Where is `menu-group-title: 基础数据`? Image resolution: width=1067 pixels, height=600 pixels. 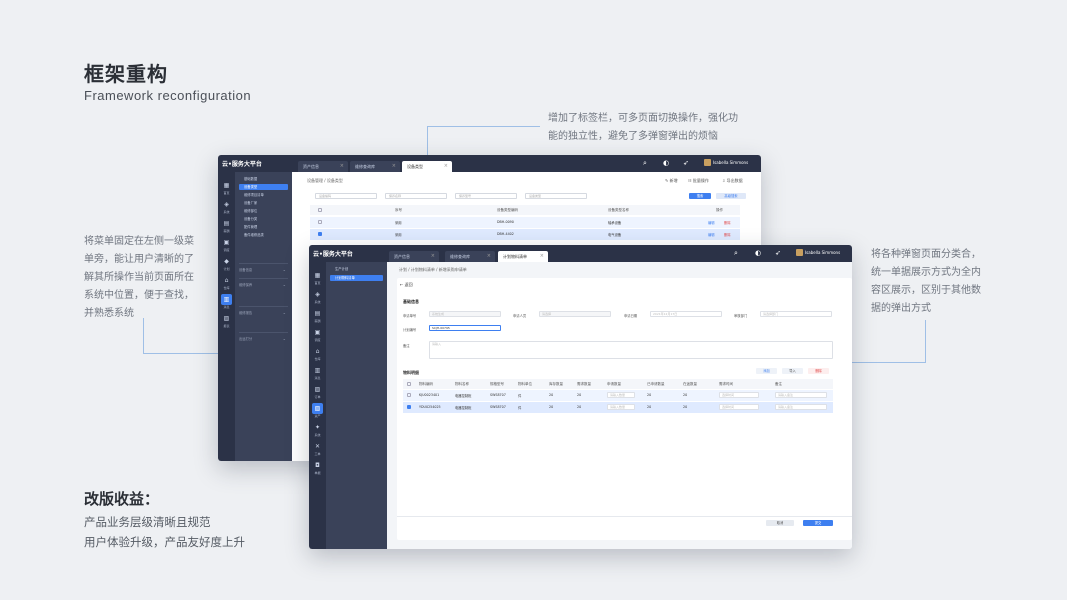
menu-group-title: 基础数据 is located at coordinates (263, 179).